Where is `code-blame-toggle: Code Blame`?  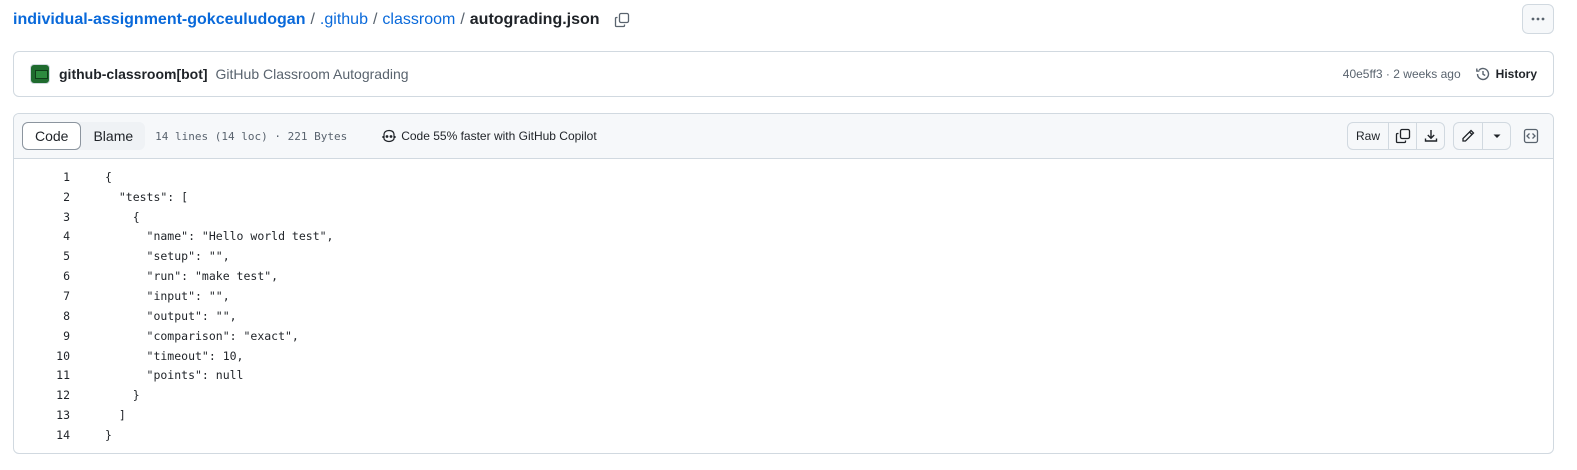 code-blame-toggle: Code Blame is located at coordinates (84, 136).